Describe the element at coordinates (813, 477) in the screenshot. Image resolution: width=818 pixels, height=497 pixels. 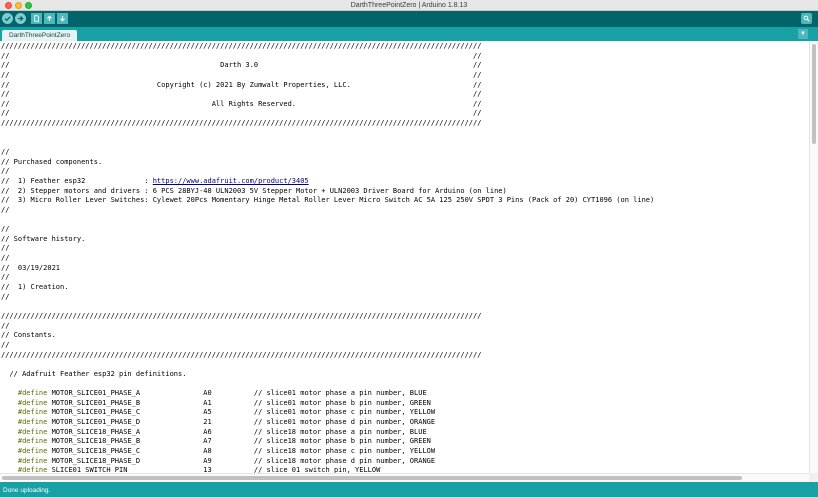
I see `scrollbar-corner` at that location.